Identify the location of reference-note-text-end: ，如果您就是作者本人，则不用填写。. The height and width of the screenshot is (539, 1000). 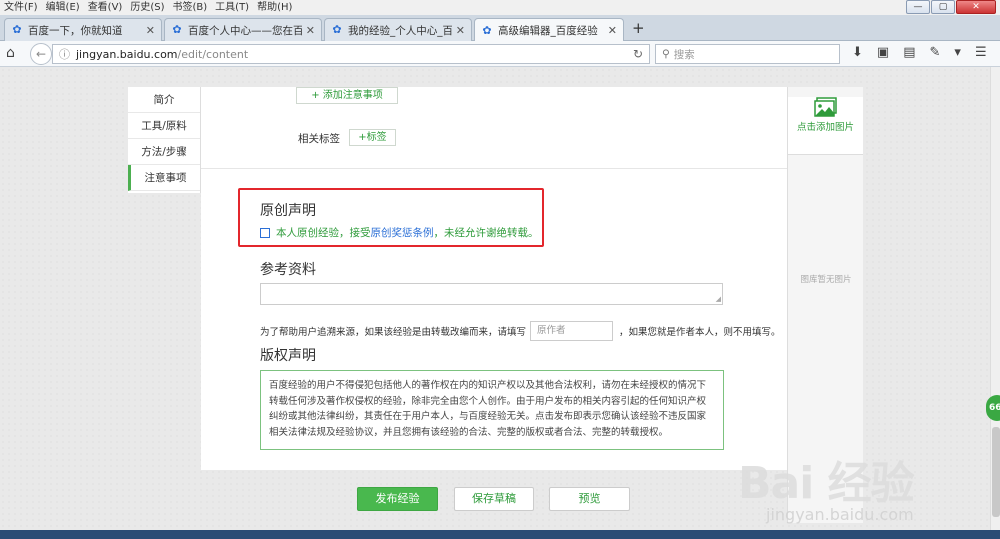
(700, 332).